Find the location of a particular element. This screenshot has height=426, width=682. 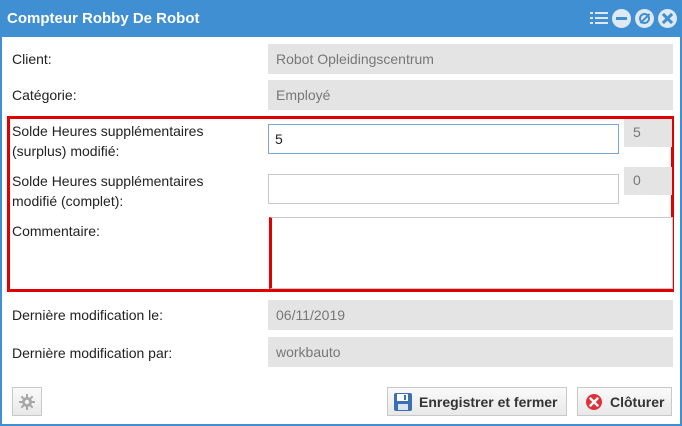

save-and-close-button: Enregistrer et fermer is located at coordinates (477, 401).